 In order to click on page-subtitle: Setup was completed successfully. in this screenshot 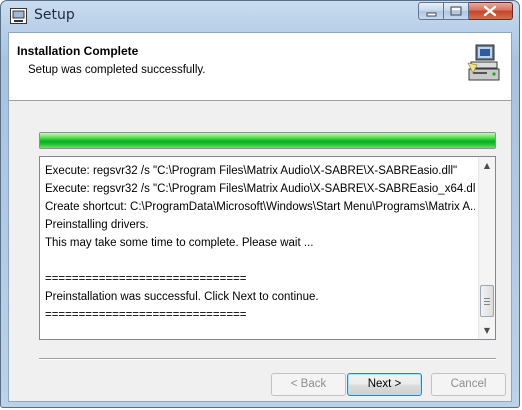, I will do `click(117, 70)`.